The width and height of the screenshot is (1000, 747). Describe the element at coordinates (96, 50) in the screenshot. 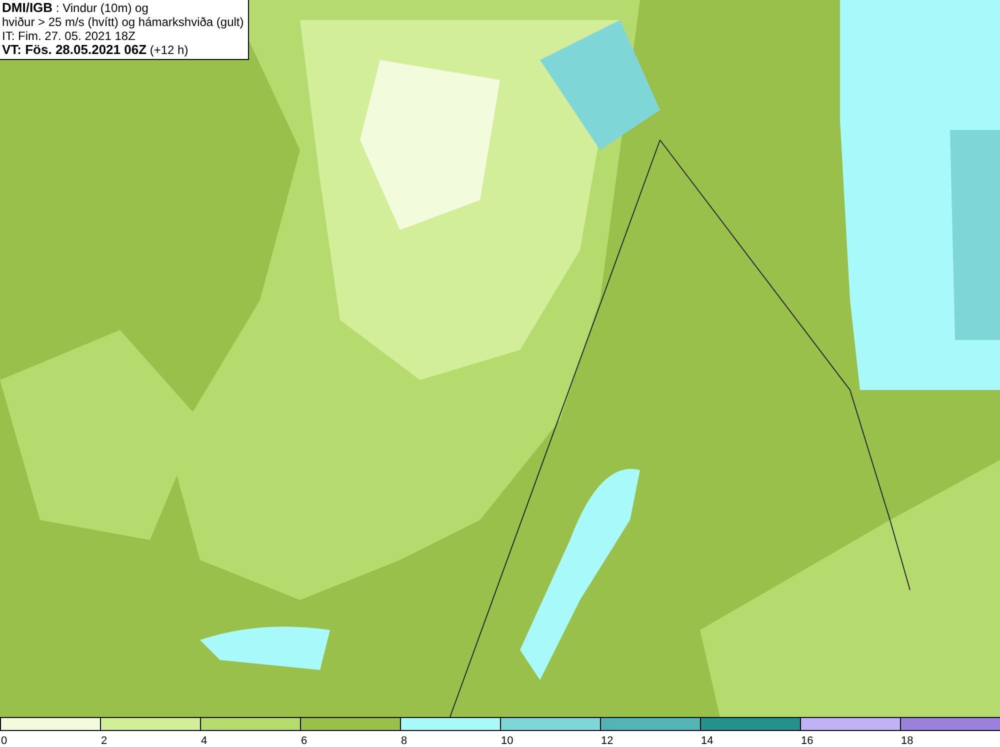

I see `info-text: VT: Fös. 28.05.2021 06Z (+12 h)` at that location.